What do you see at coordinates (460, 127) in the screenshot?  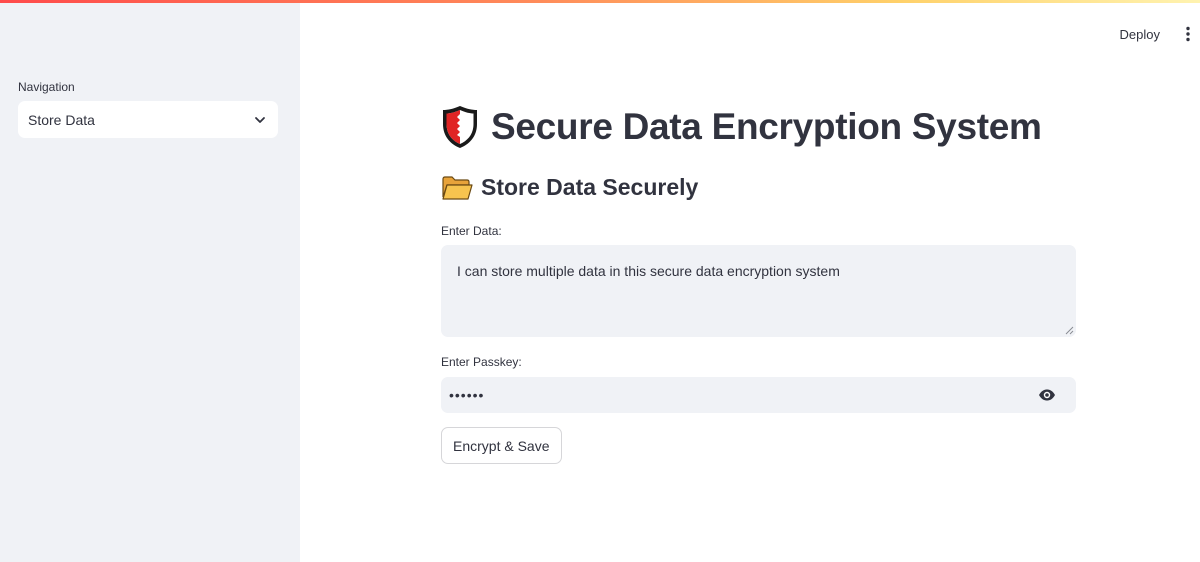 I see `shield-icon` at bounding box center [460, 127].